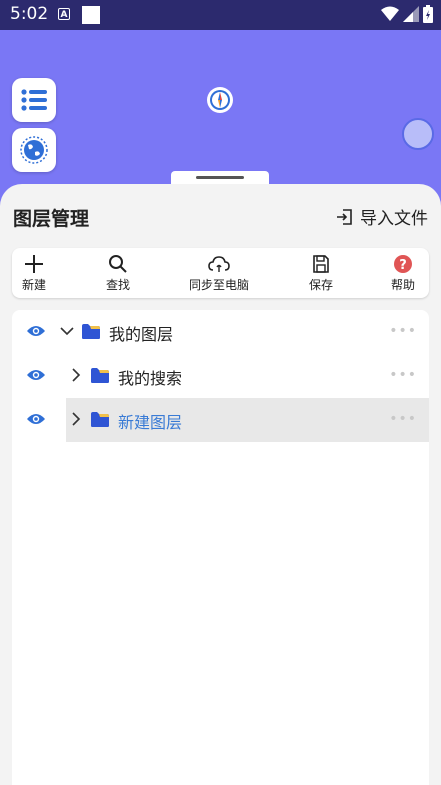 The image size is (441, 785). Describe the element at coordinates (150, 422) in the screenshot. I see `layer-name: 新建图层` at that location.